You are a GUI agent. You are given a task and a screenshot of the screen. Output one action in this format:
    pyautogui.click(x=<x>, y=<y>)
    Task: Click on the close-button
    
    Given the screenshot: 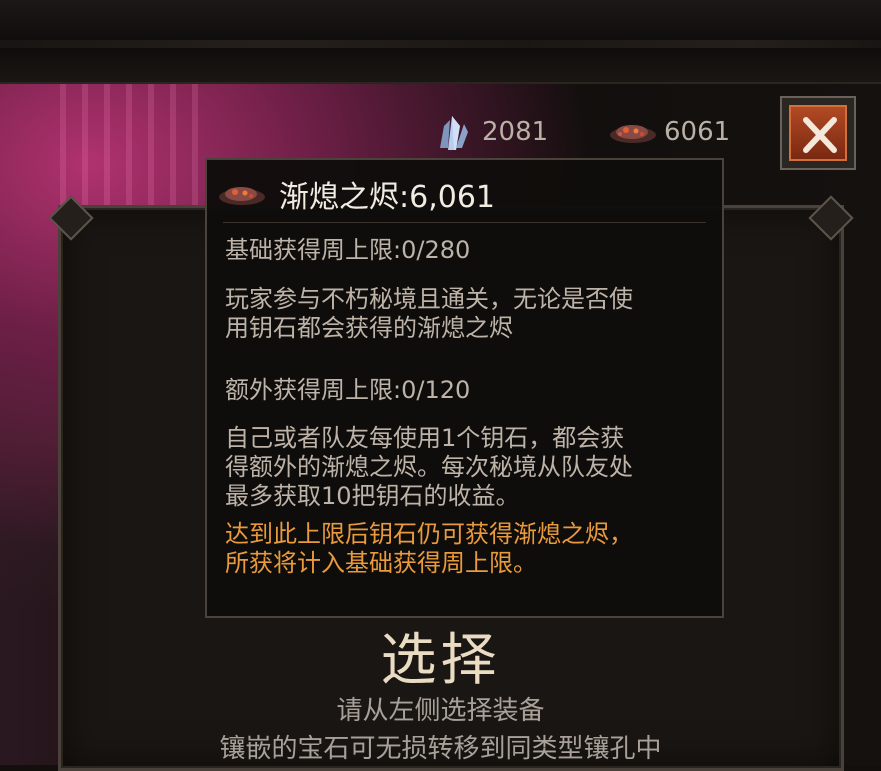 What is the action you would take?
    pyautogui.click(x=818, y=133)
    